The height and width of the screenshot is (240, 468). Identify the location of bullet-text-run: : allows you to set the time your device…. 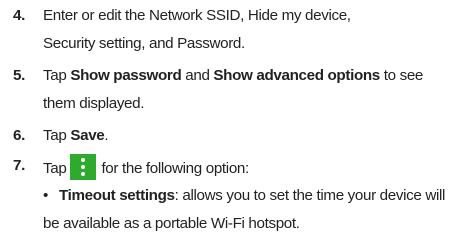
(310, 195).